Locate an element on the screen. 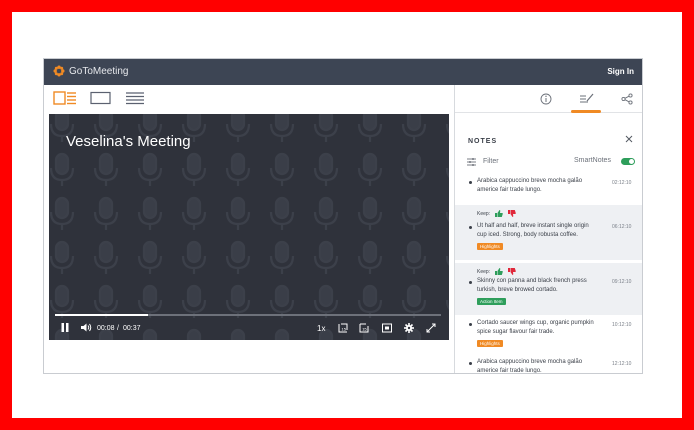 This screenshot has height=430, width=694. brand-name: GoToMeeting is located at coordinates (99, 71).